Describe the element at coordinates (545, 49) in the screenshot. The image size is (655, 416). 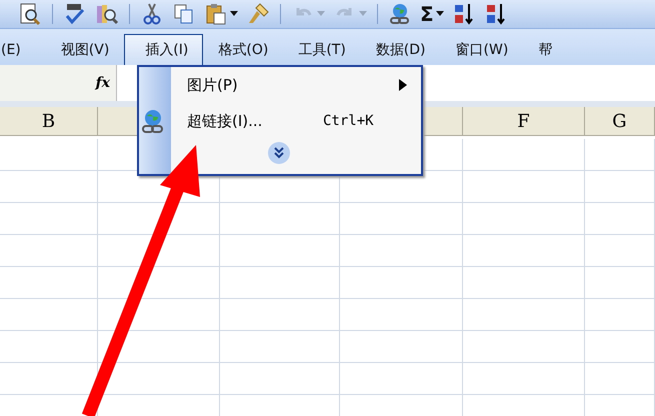
I see `menu-item: 帮` at that location.